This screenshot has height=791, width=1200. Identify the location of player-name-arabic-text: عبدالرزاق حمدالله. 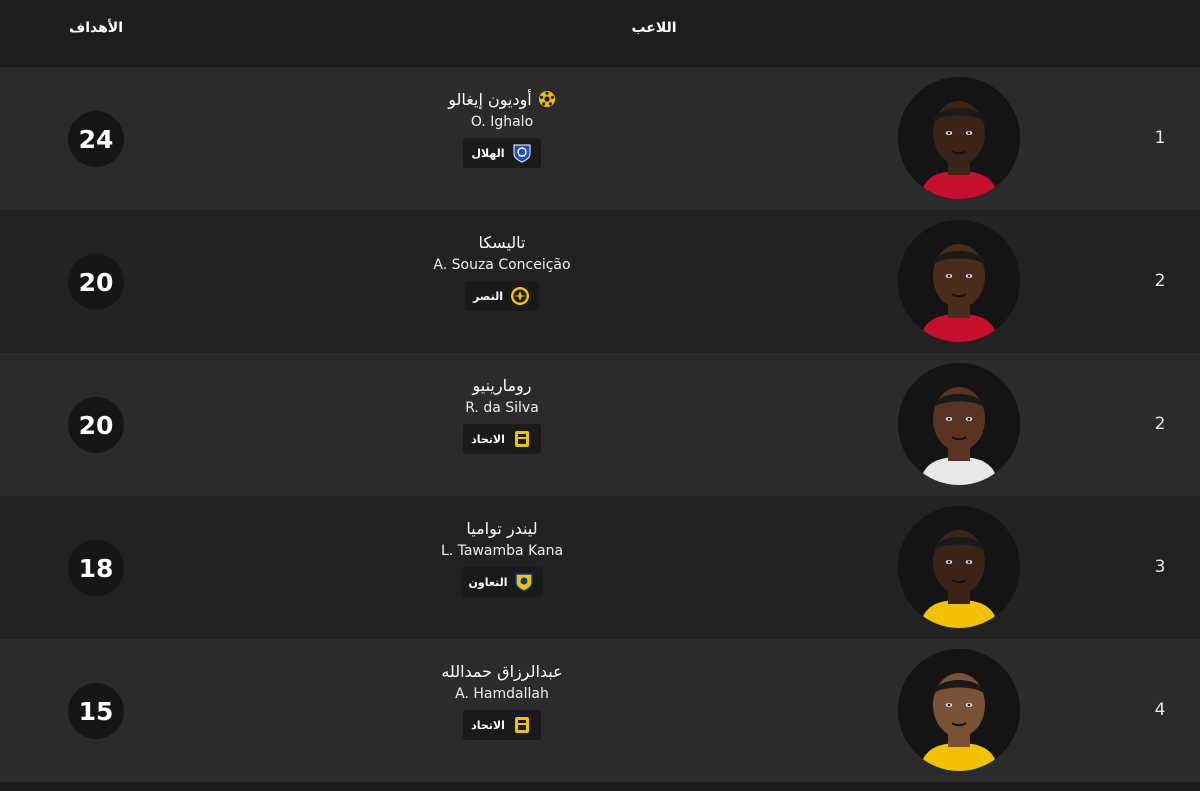
(502, 671).